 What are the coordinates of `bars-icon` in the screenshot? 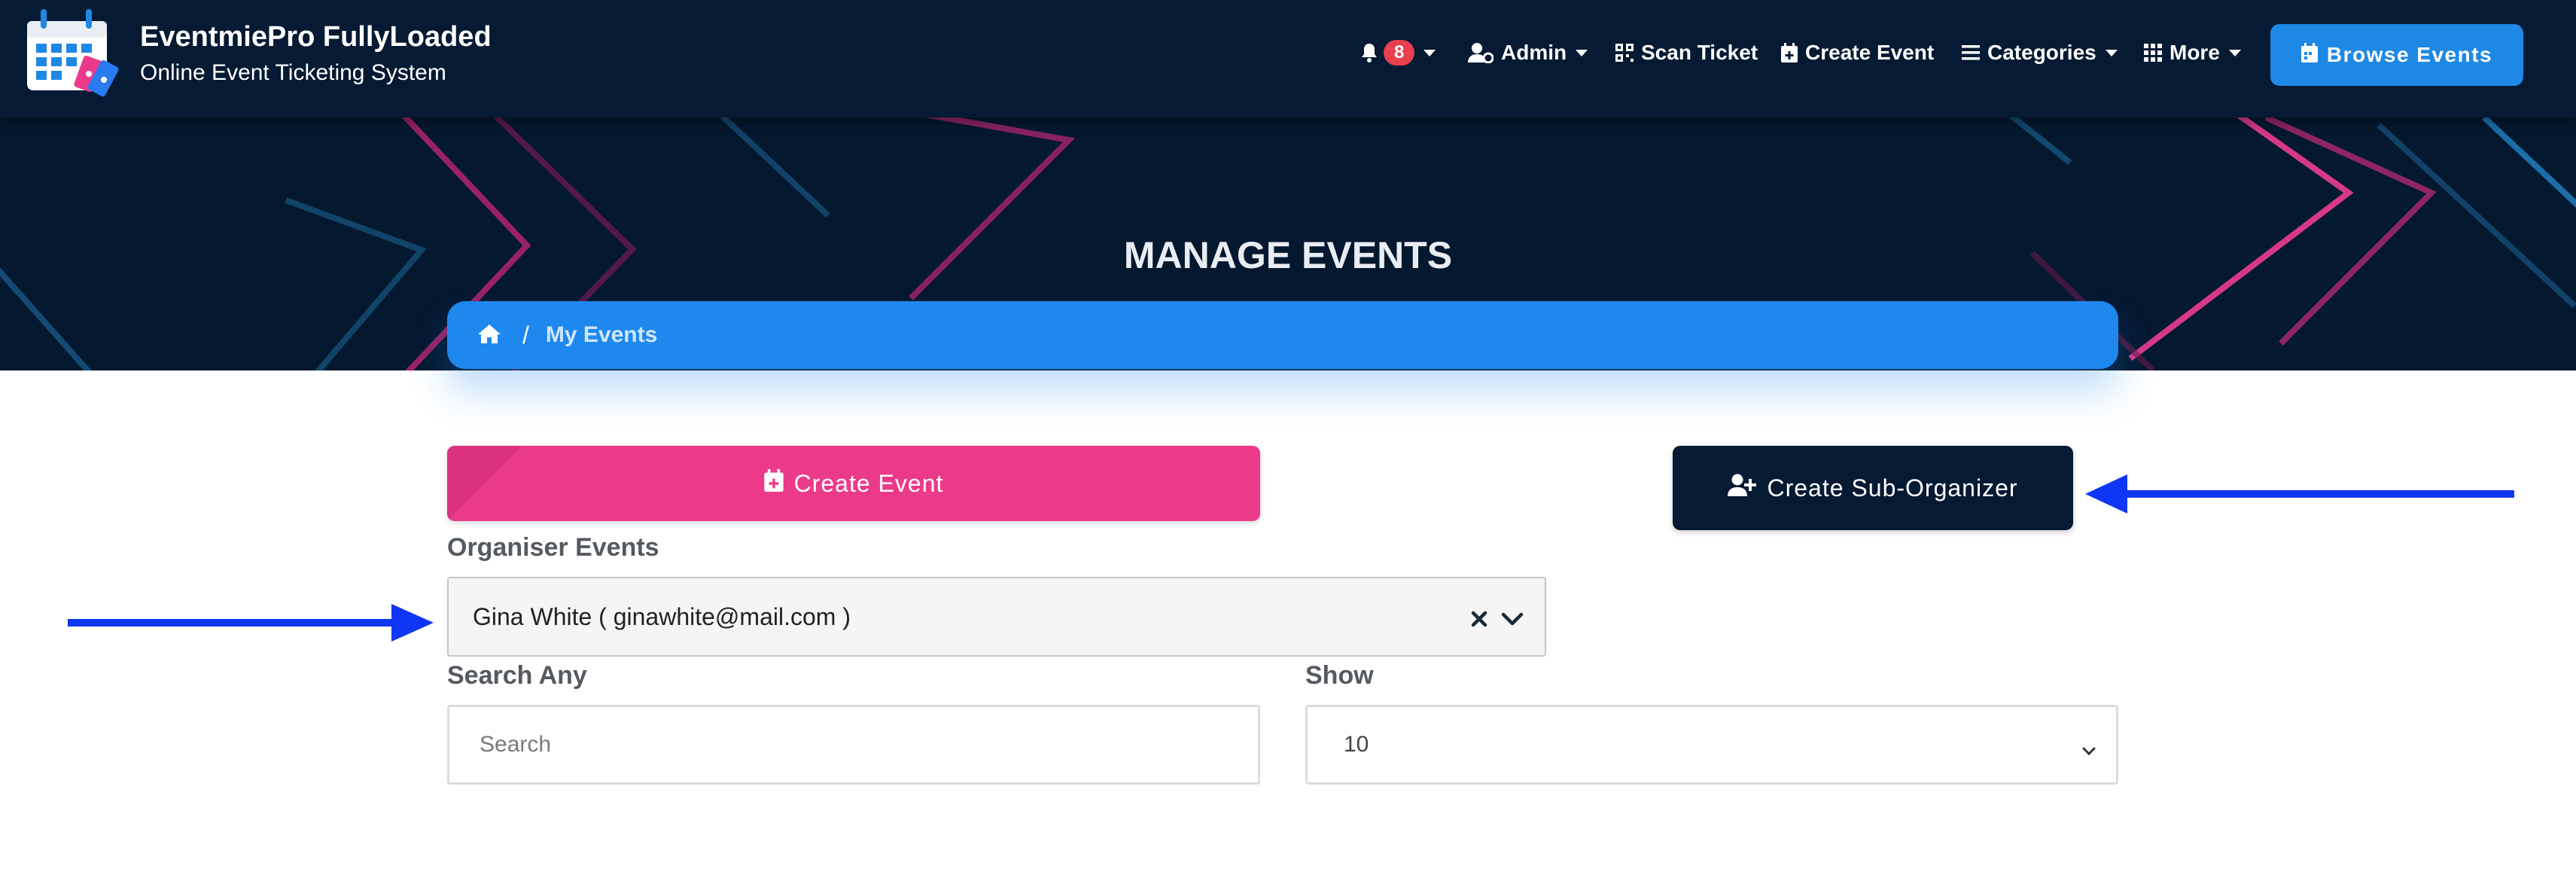 It's located at (1971, 52).